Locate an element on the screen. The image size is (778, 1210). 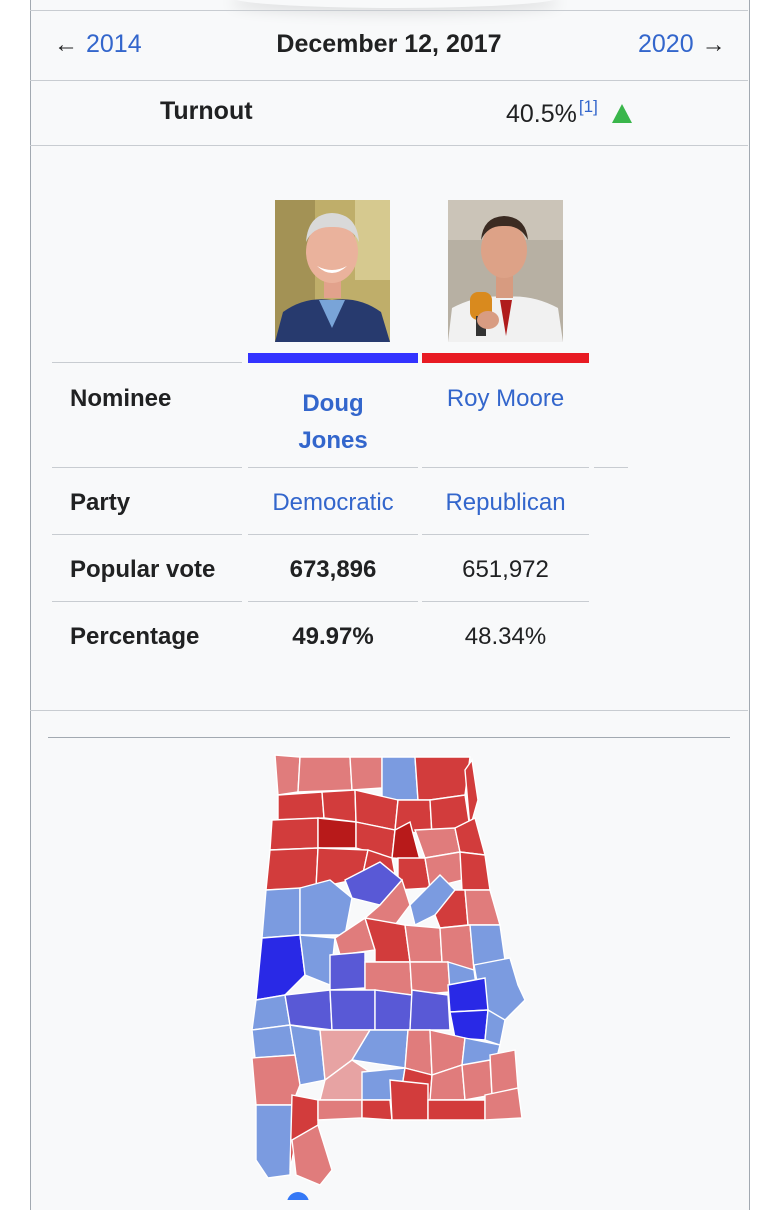
location-pin-icon is located at coordinates (298, 1201).